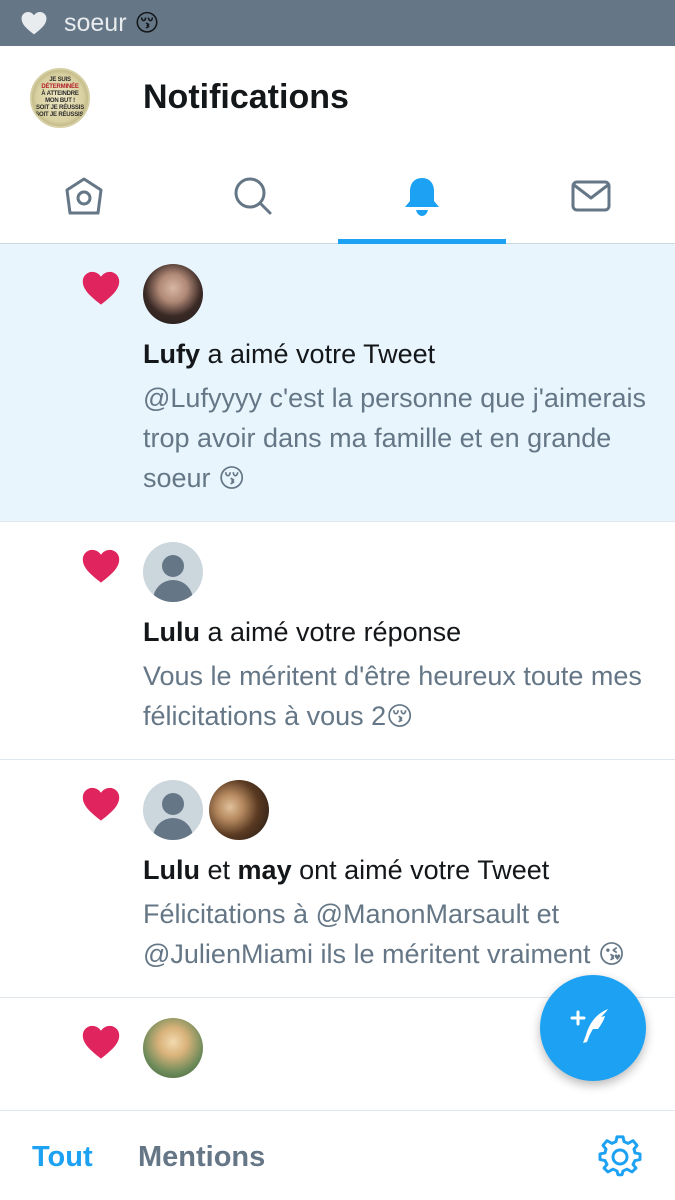 The width and height of the screenshot is (675, 1200). I want to click on home-icon, so click(84, 198).